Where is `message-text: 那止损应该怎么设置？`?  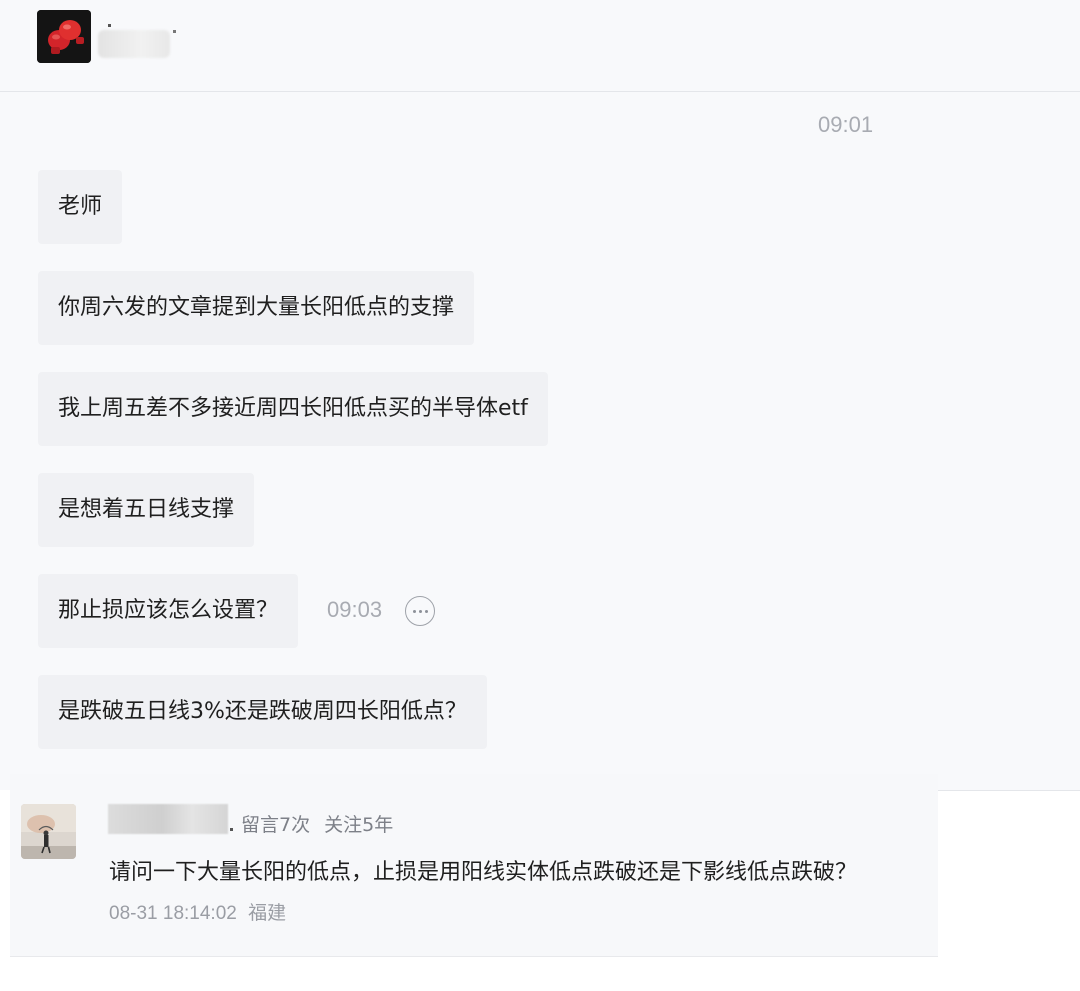
message-text: 那止损应该怎么设置？ is located at coordinates (168, 610).